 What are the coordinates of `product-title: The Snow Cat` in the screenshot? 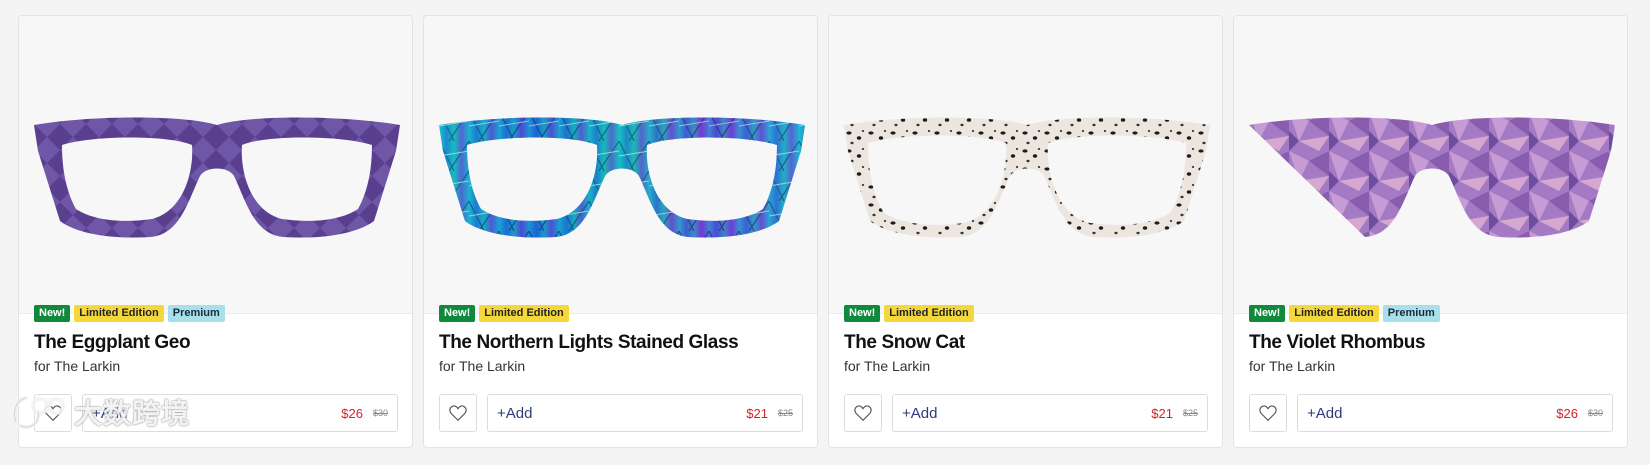 It's located at (904, 343).